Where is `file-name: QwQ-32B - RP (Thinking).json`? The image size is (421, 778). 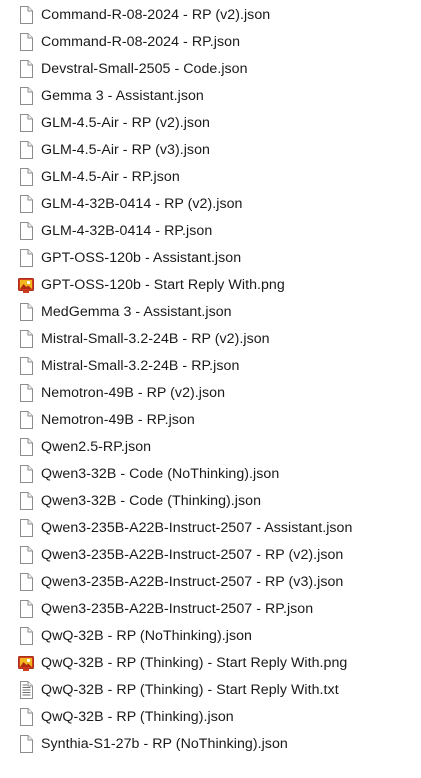
file-name: QwQ-32B - RP (Thinking).json is located at coordinates (137, 717).